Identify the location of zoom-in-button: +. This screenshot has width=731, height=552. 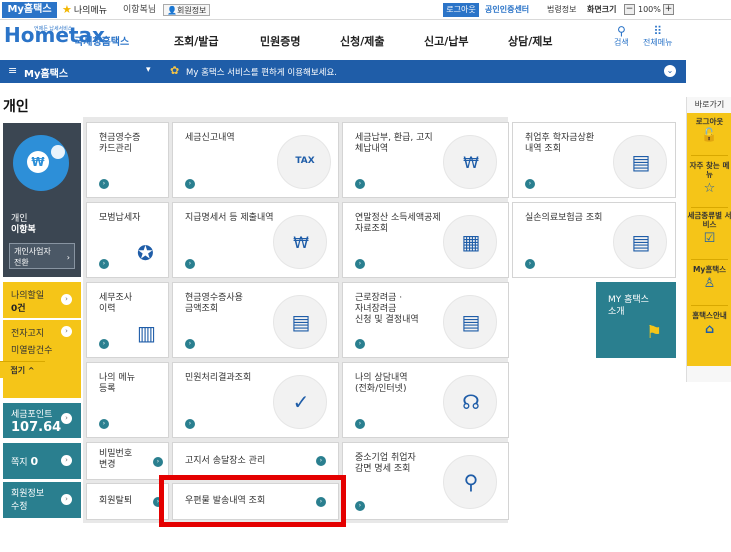
(668, 9).